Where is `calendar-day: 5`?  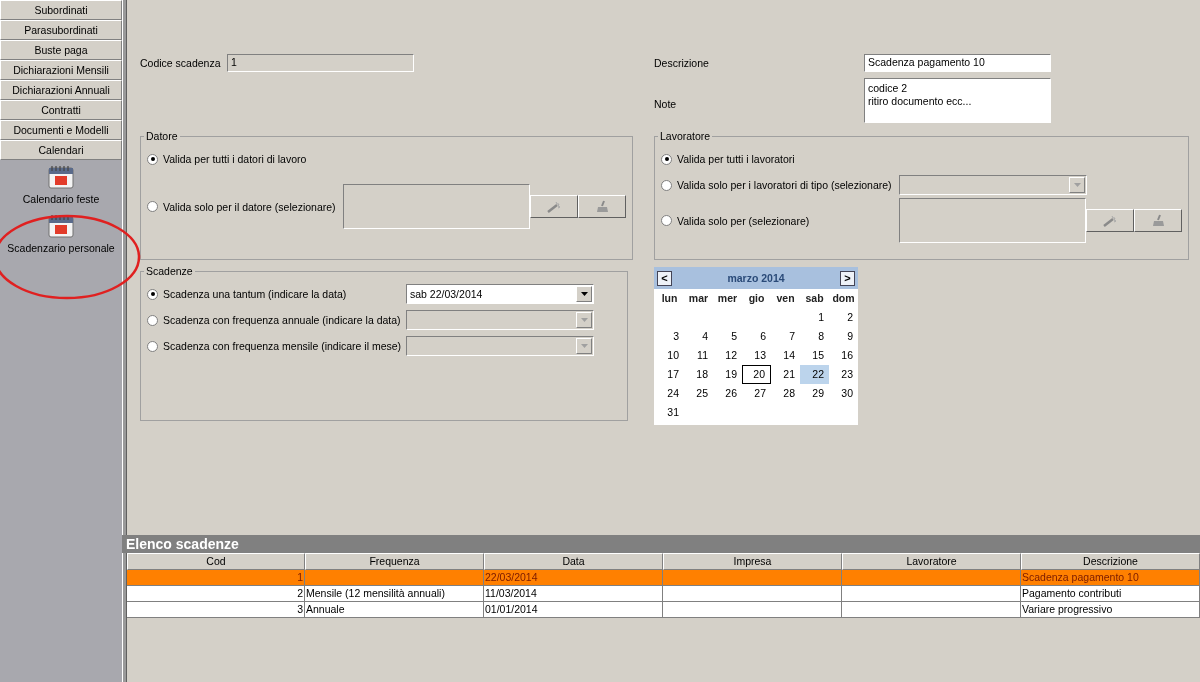 calendar-day: 5 is located at coordinates (727, 336).